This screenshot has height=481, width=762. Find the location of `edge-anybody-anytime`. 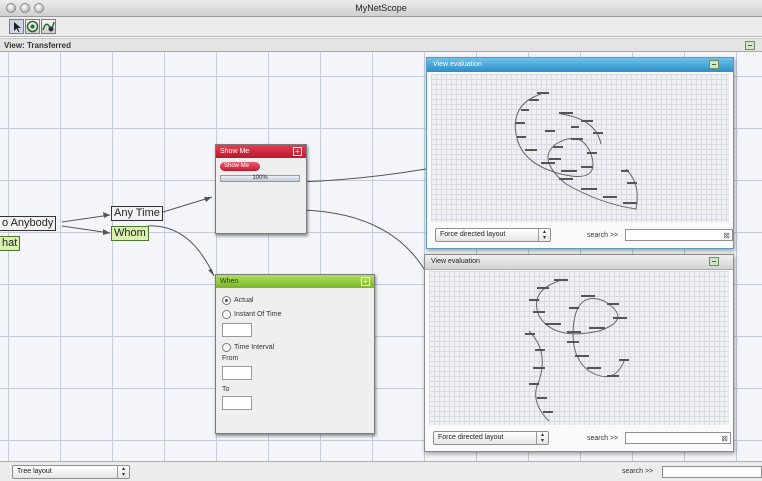

edge-anybody-anytime is located at coordinates (86, 218).